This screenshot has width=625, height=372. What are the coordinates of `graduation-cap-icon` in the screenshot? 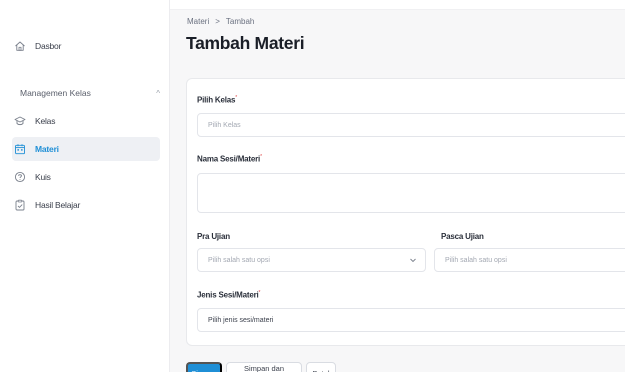 It's located at (20, 121).